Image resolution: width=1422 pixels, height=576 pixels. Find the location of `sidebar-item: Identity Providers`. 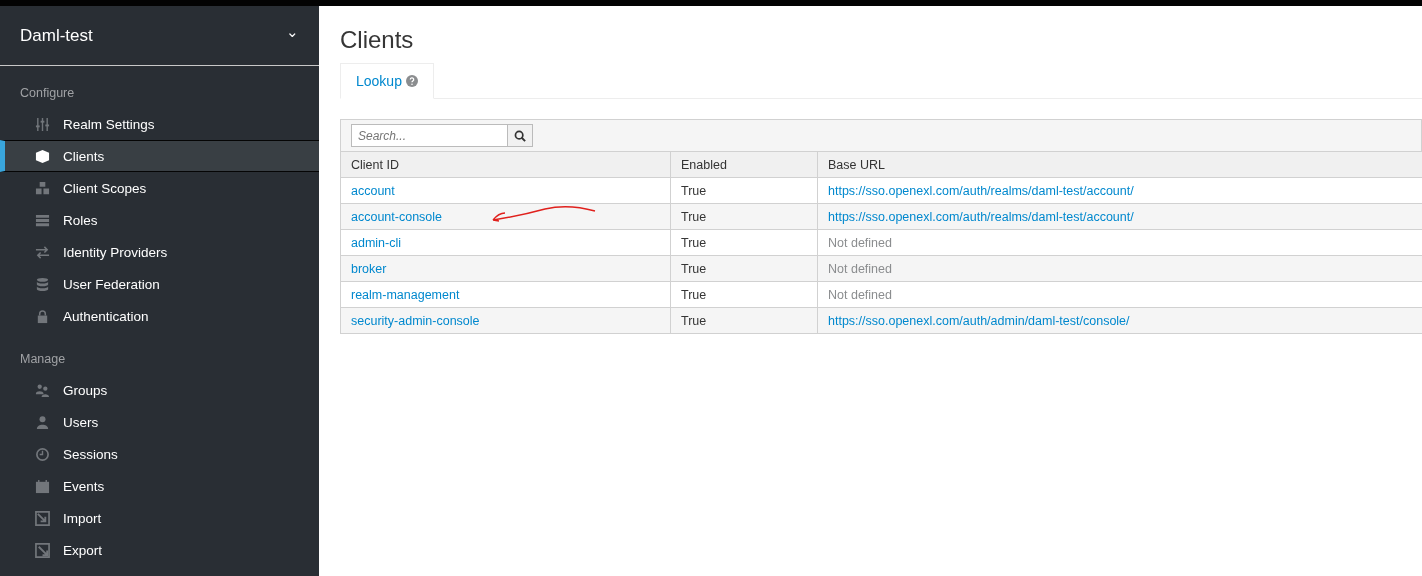

sidebar-item: Identity Providers is located at coordinates (159, 252).